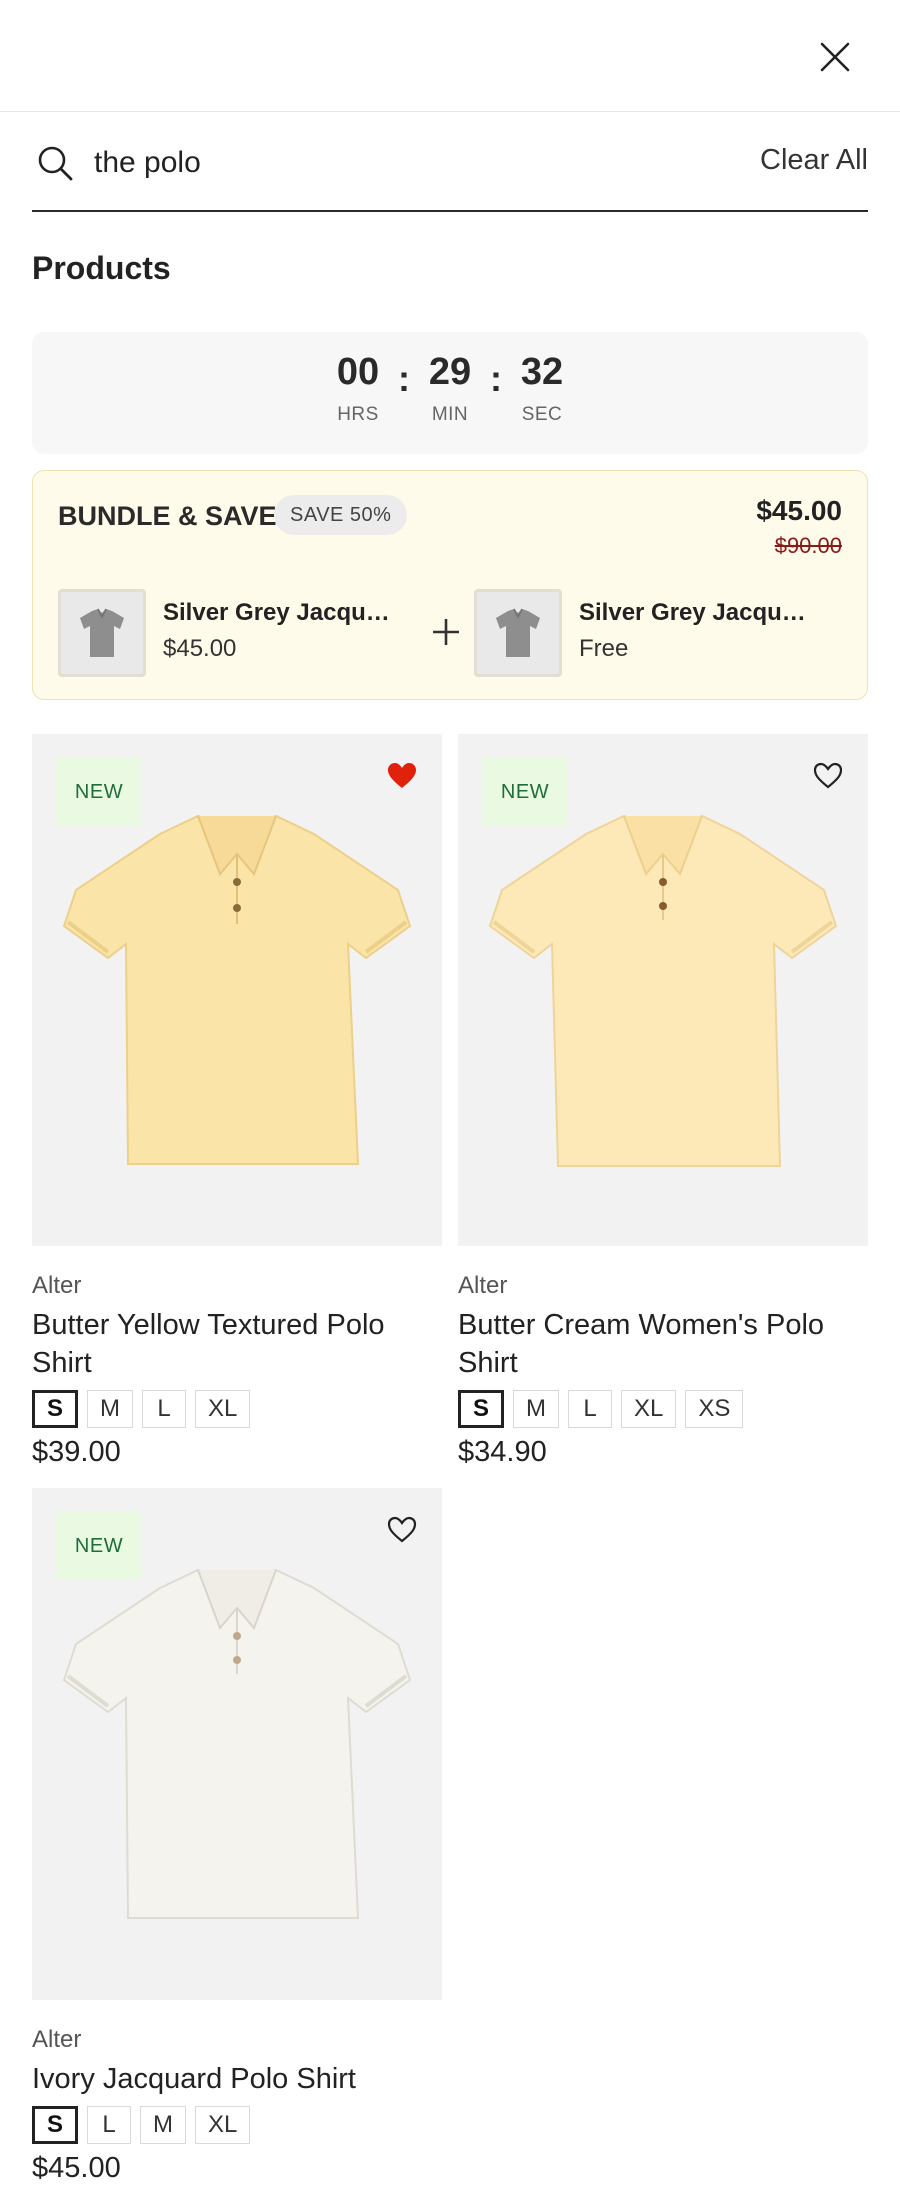 The width and height of the screenshot is (900, 2200). What do you see at coordinates (374, 163) in the screenshot?
I see `search-input` at bounding box center [374, 163].